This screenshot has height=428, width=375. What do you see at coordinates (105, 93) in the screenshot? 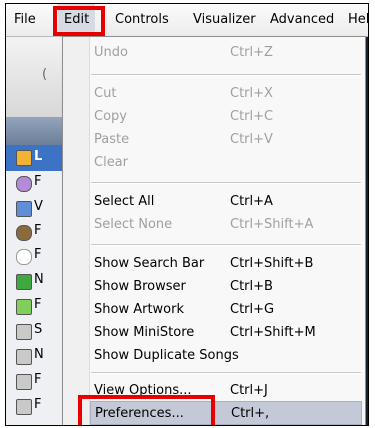
I see `menu-item-label: Cut` at bounding box center [105, 93].